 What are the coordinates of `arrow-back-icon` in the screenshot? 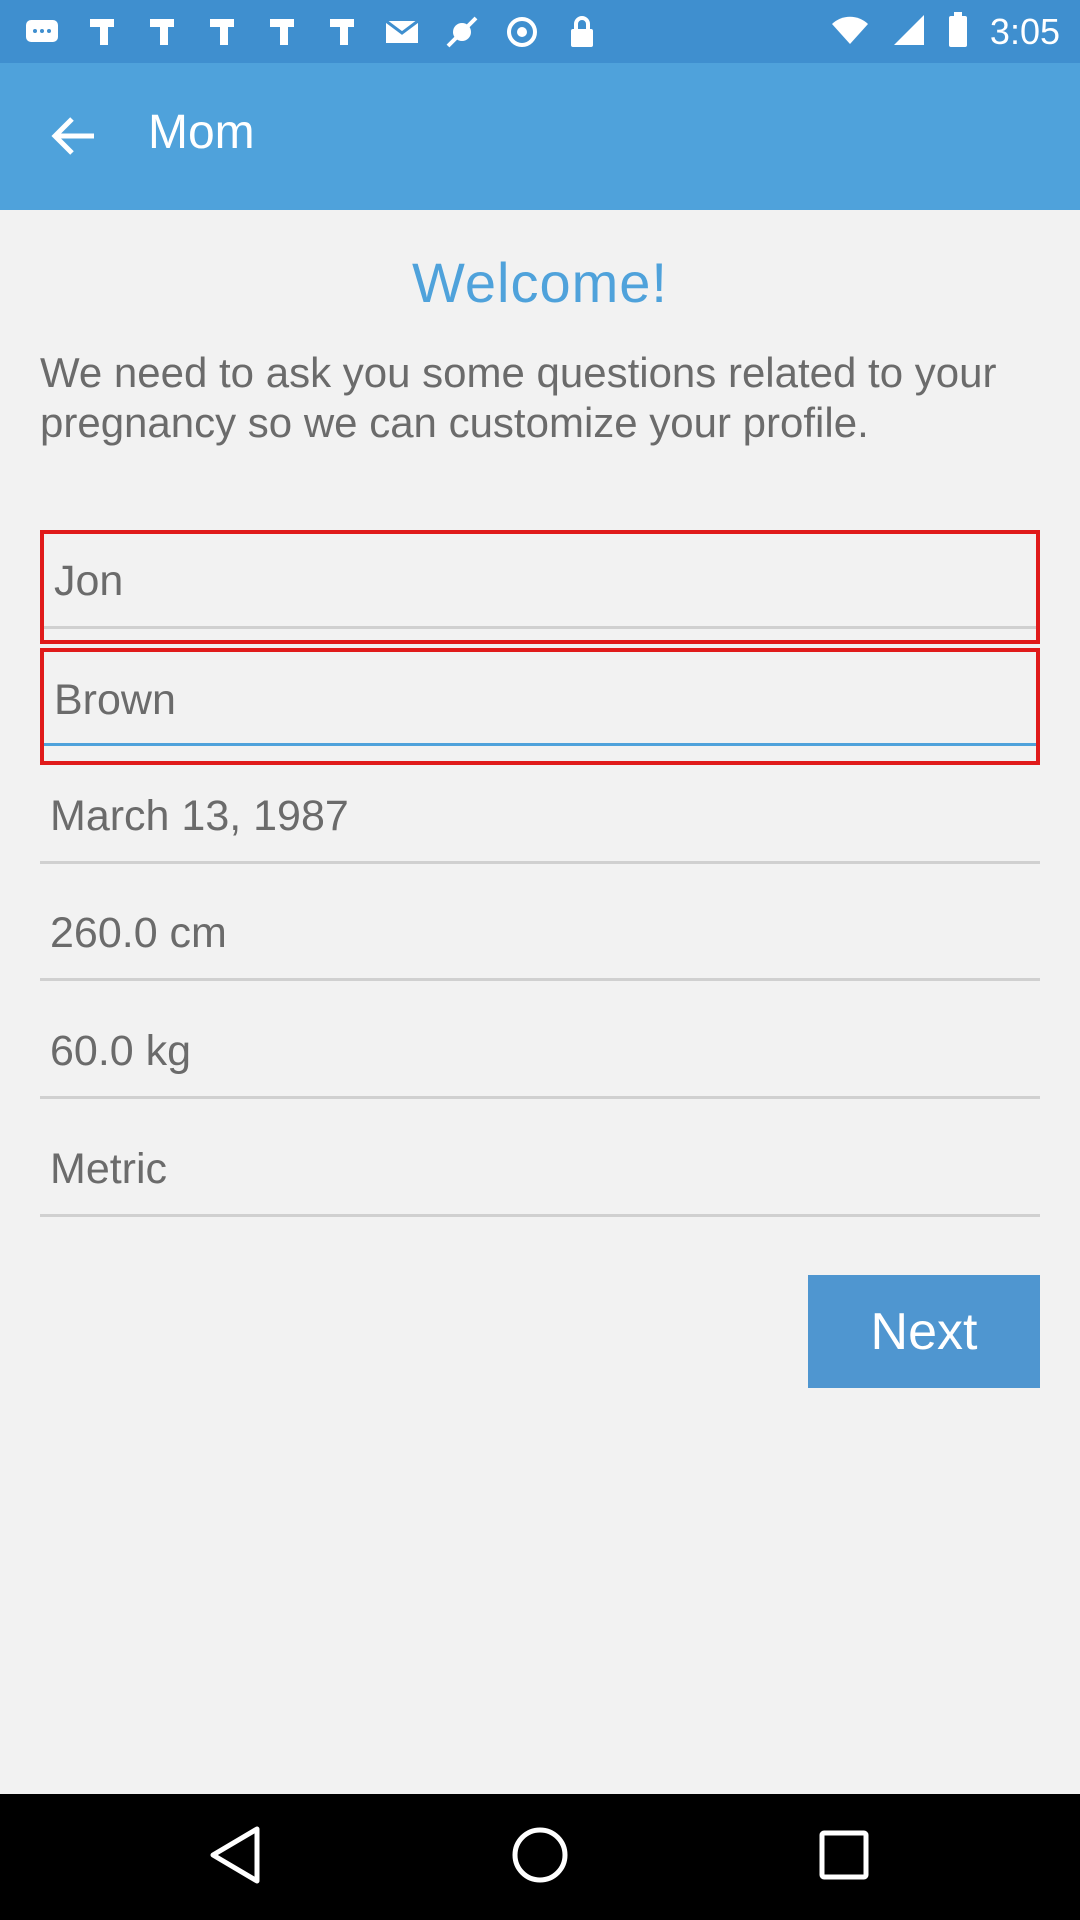 It's located at (73, 138).